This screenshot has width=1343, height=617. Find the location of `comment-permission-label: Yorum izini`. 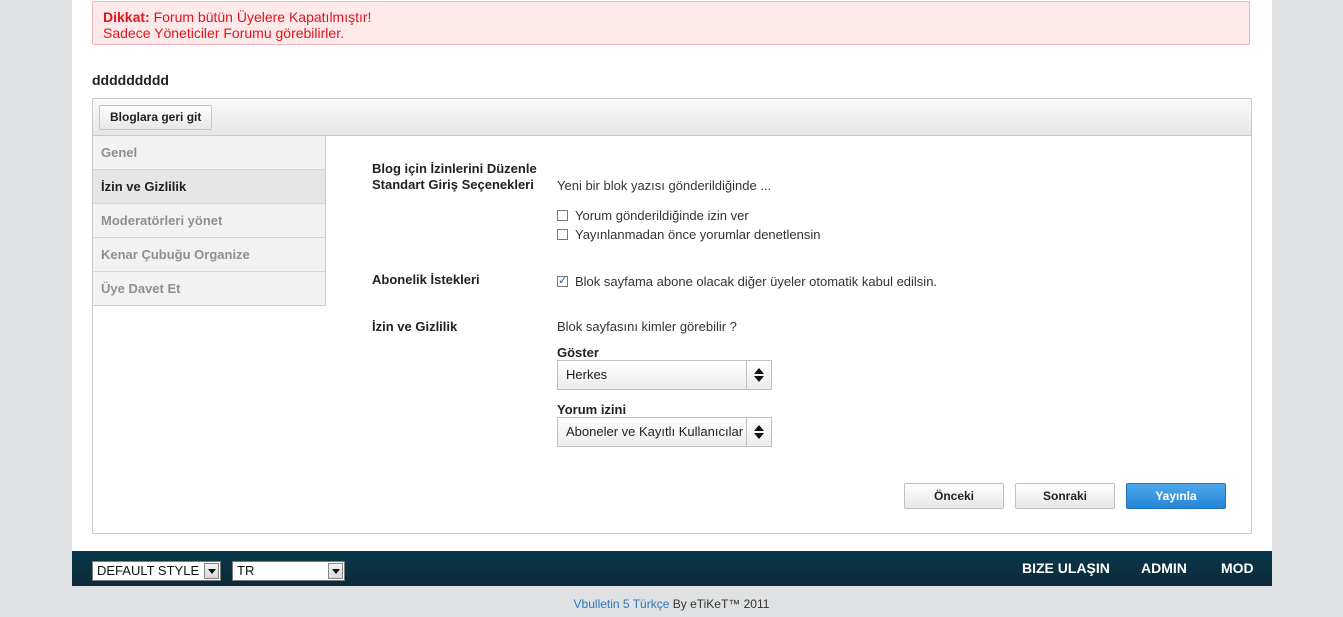

comment-permission-label: Yorum izini is located at coordinates (592, 409).